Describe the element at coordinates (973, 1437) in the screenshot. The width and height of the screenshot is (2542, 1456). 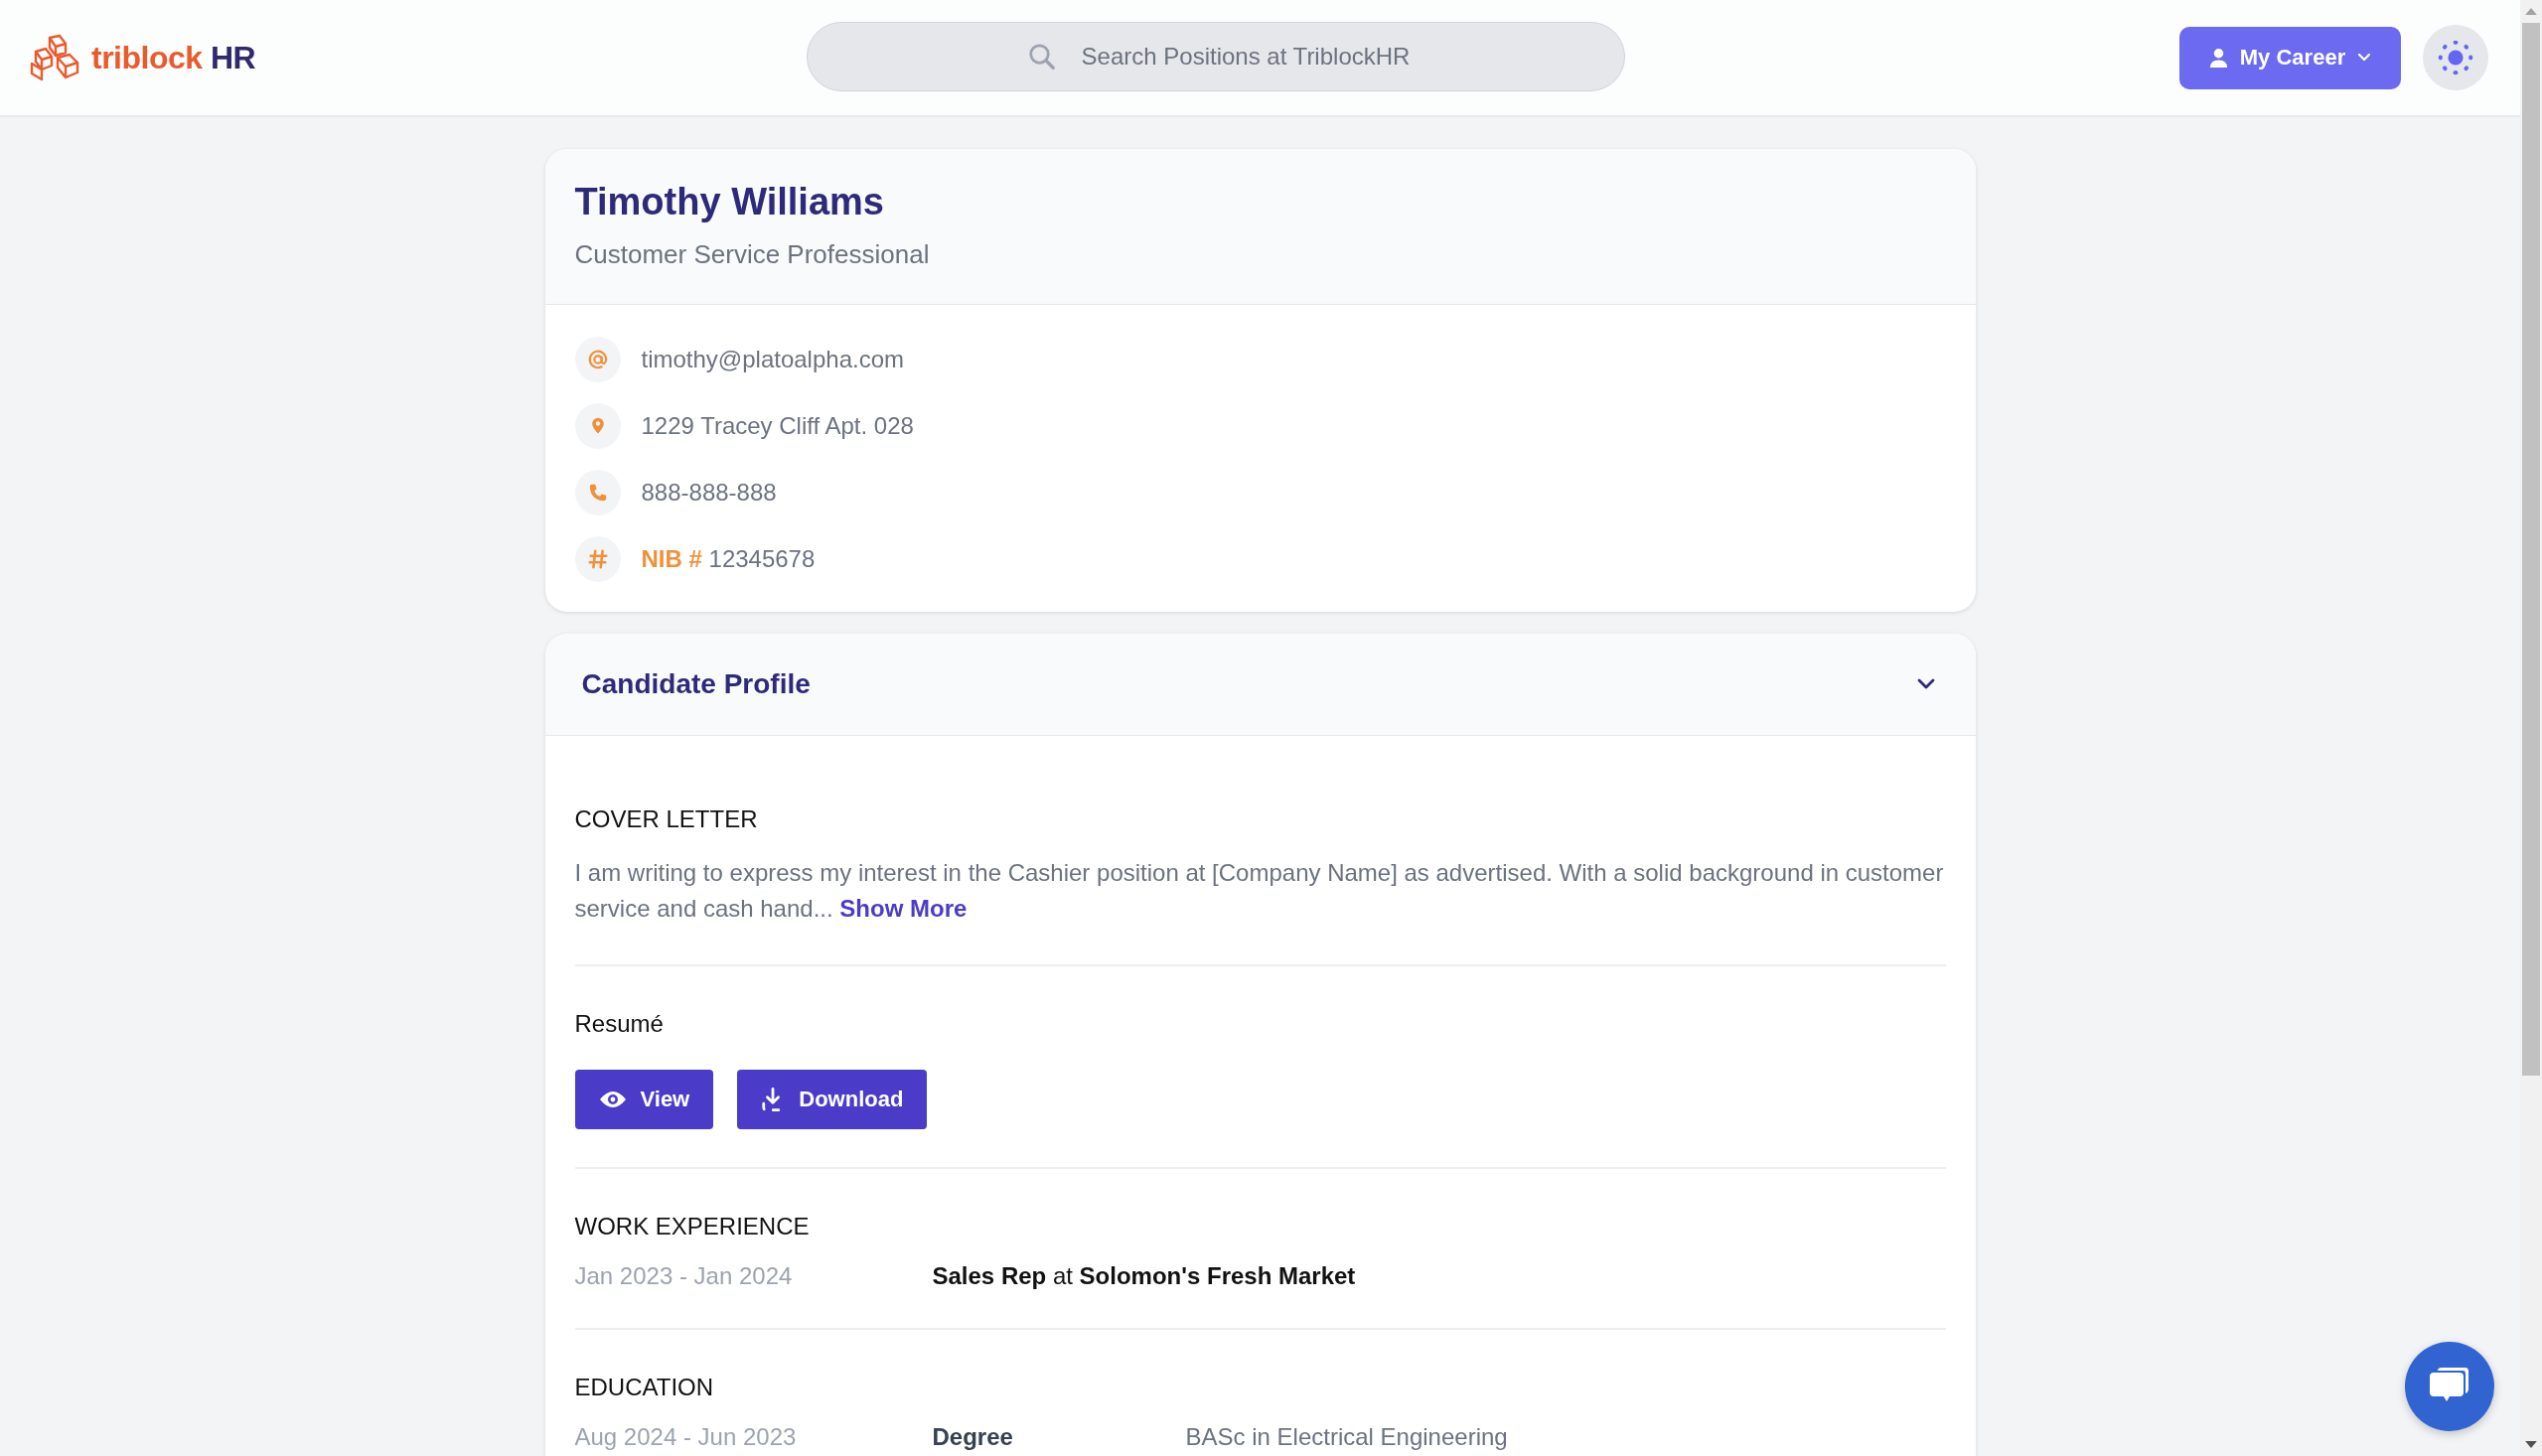
I see `degree-label: Degree` at that location.